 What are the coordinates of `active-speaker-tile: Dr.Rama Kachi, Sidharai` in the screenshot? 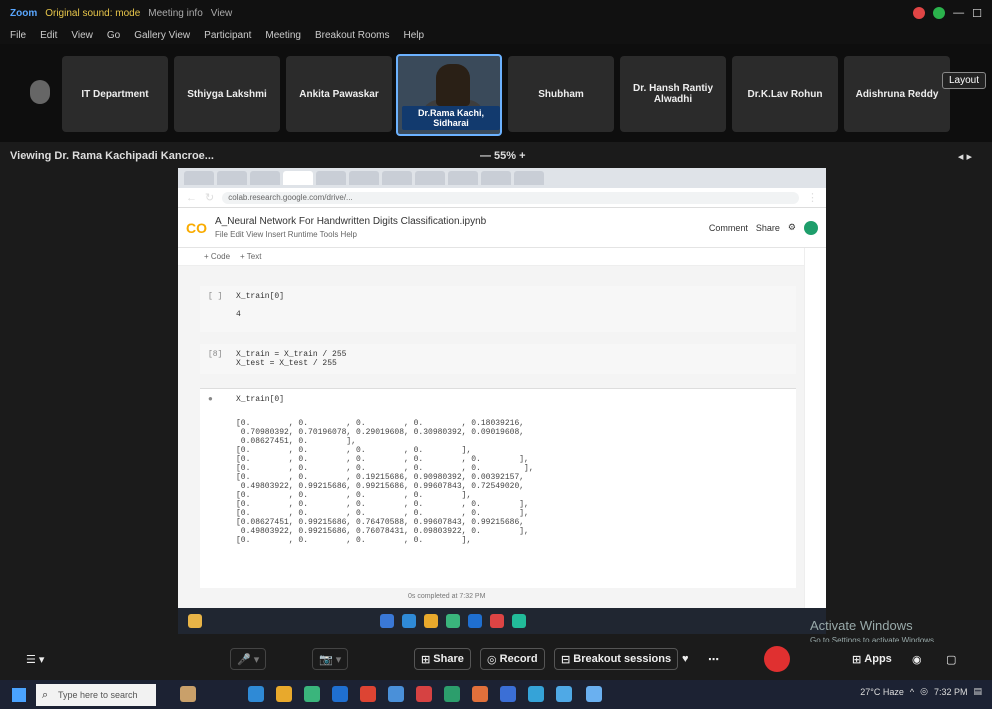 It's located at (449, 95).